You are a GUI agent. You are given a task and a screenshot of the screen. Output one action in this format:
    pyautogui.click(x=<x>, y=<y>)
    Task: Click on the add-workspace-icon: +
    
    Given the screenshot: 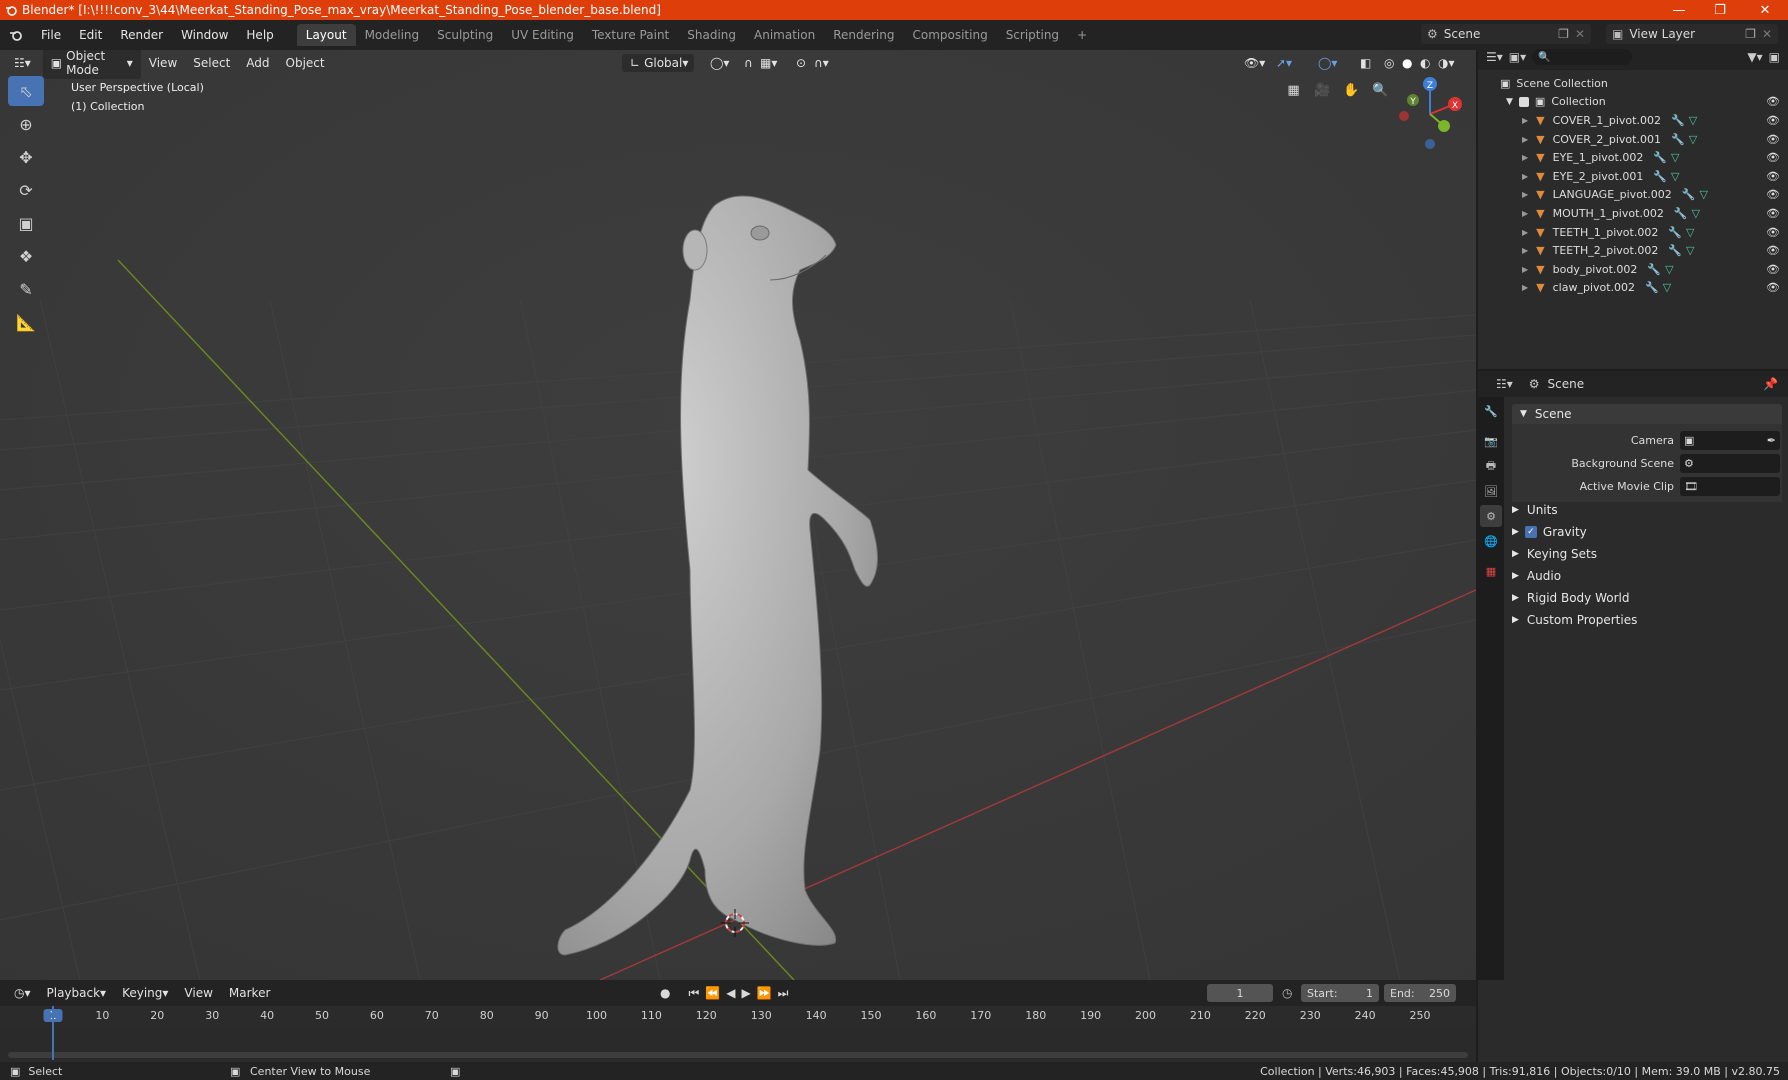 What is the action you would take?
    pyautogui.click(x=1082, y=35)
    